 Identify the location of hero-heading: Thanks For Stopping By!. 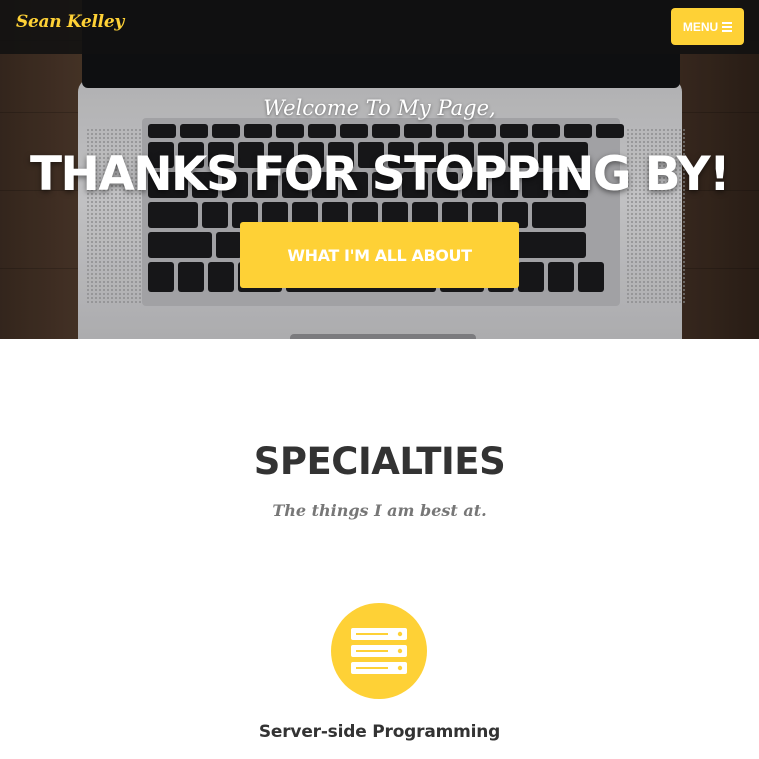
(380, 174).